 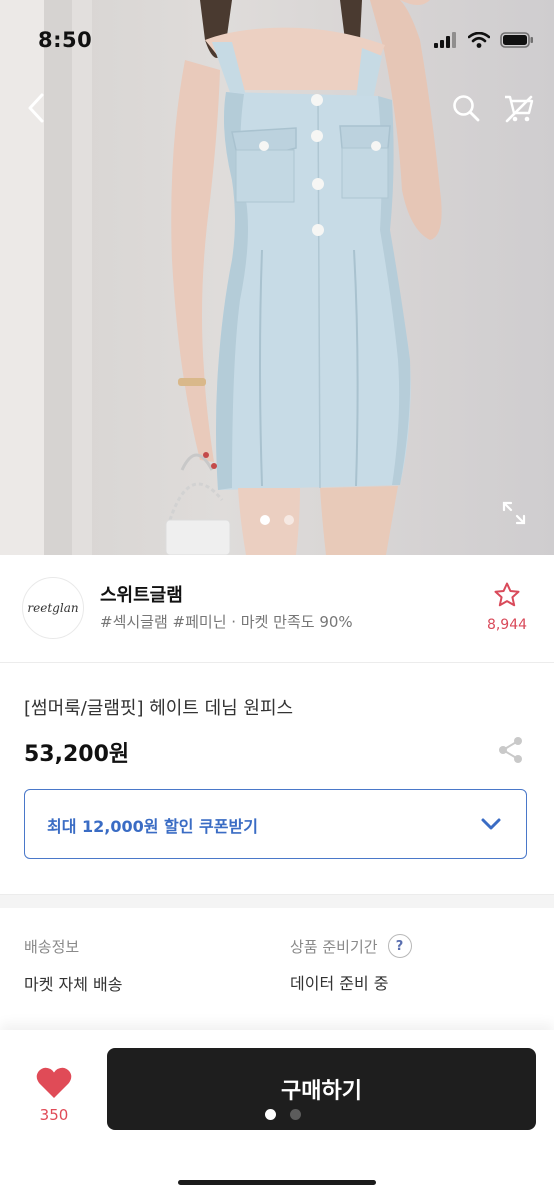 What do you see at coordinates (277, 520) in the screenshot?
I see `carousel-indicator` at bounding box center [277, 520].